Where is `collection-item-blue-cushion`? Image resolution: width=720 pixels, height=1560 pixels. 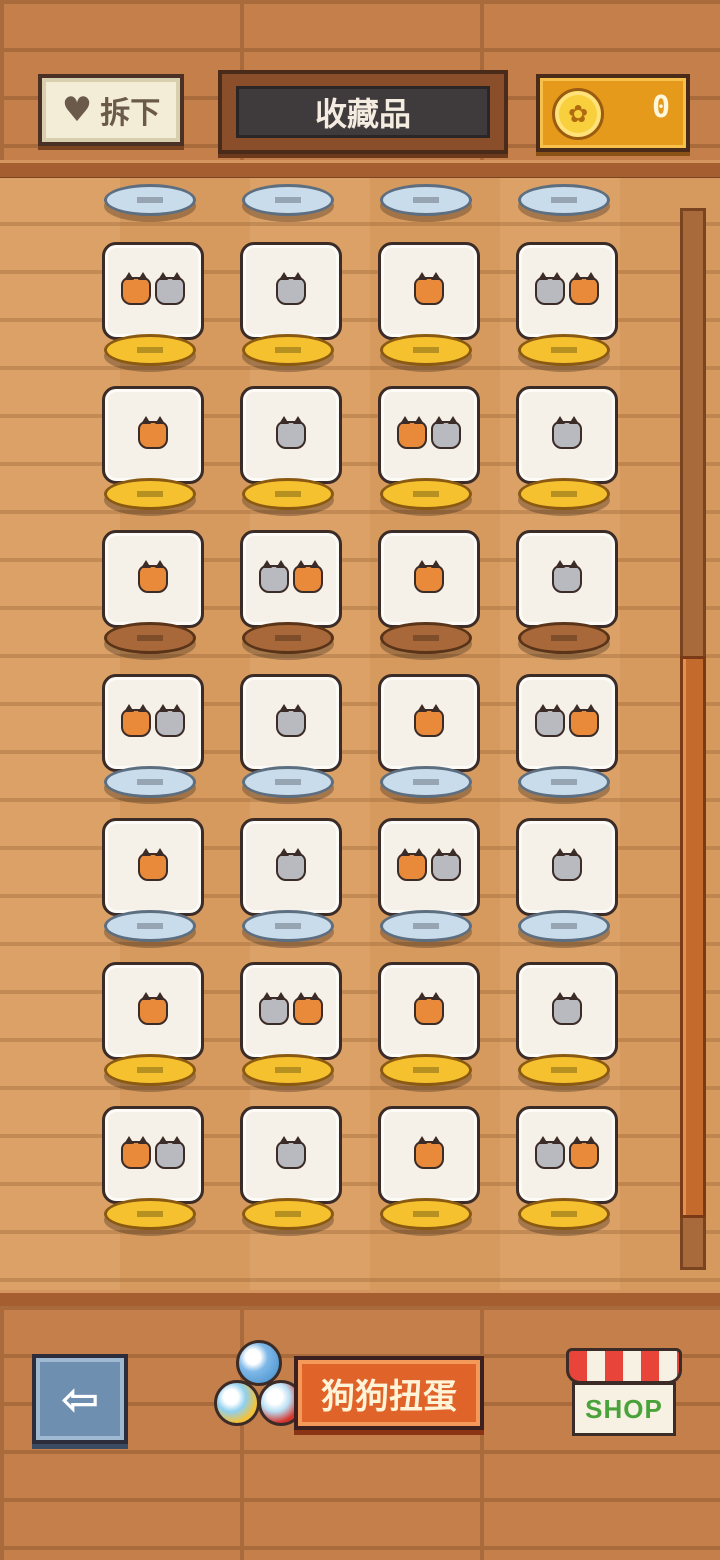 collection-item-blue-cushion is located at coordinates (566, 880).